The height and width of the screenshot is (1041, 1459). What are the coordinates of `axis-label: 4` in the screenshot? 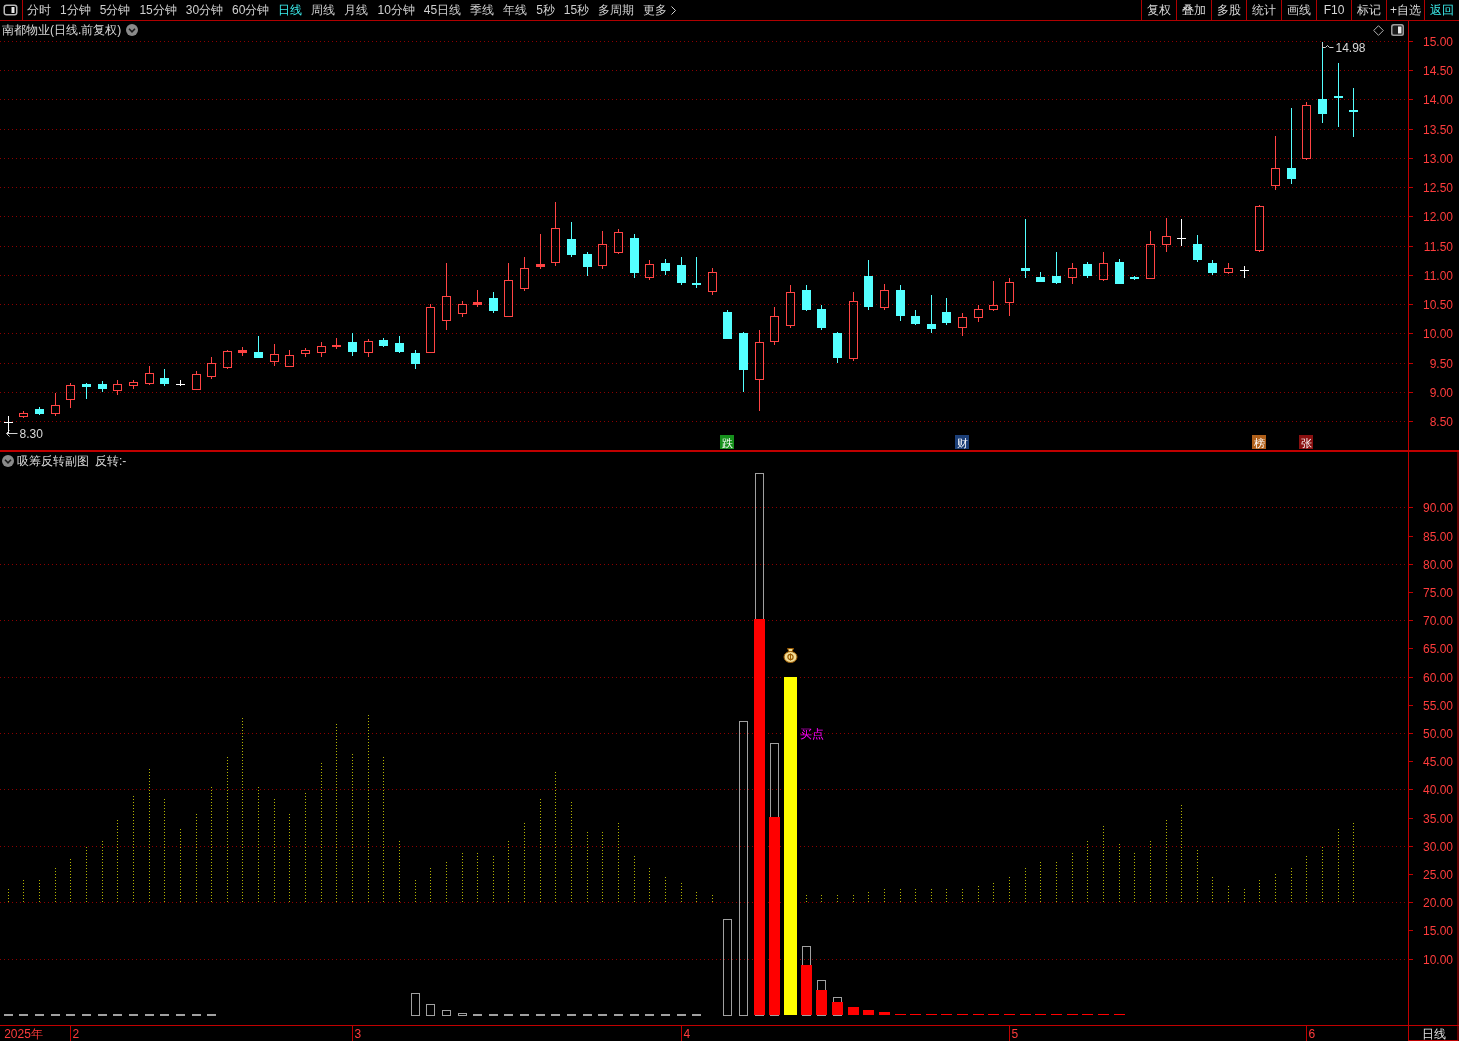 It's located at (687, 1034).